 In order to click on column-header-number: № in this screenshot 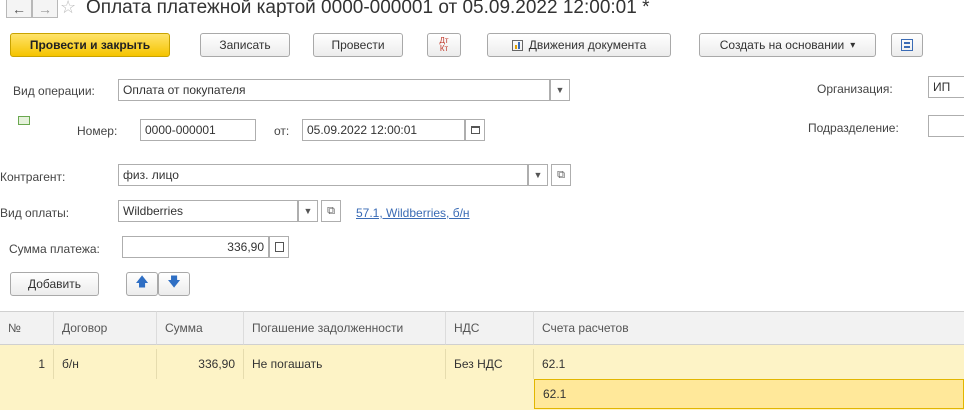, I will do `click(27, 328)`.